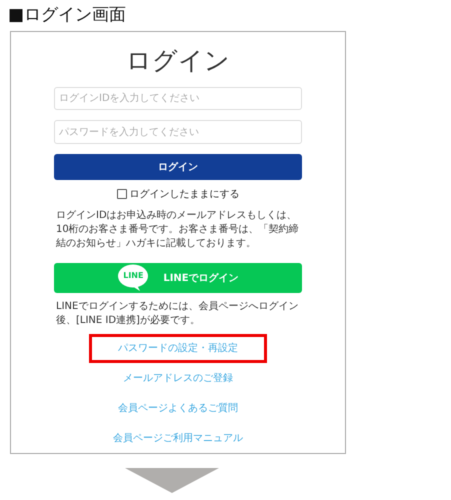 Image resolution: width=451 pixels, height=500 pixels. I want to click on section-heading: ■ログイン画面, so click(68, 15).